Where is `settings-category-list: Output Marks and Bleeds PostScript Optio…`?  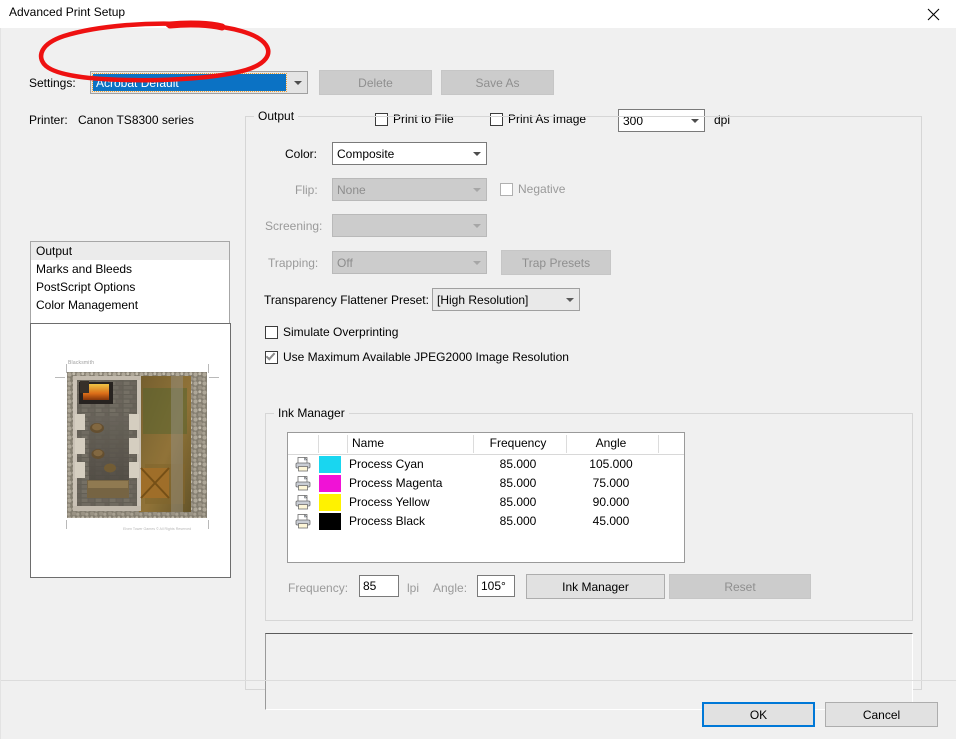
settings-category-list: Output Marks and Bleeds PostScript Optio… is located at coordinates (130, 287).